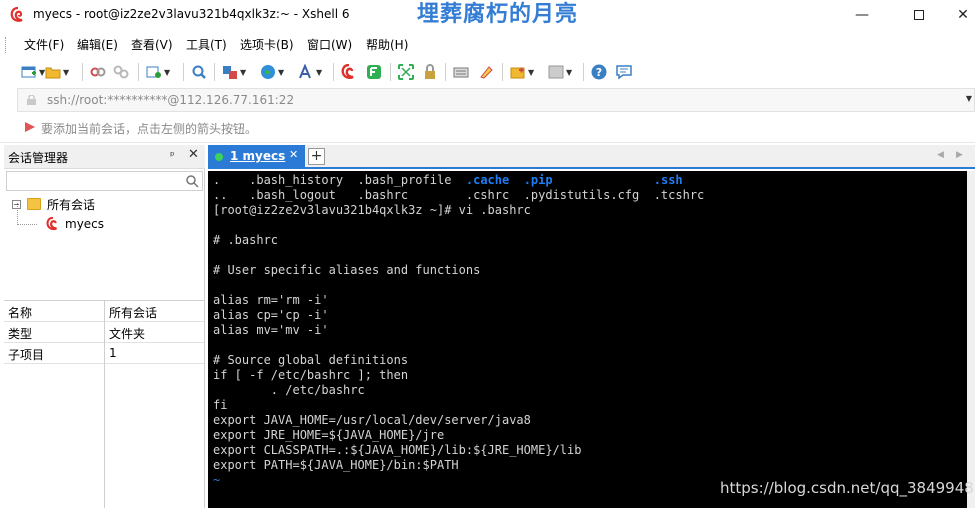  Describe the element at coordinates (406, 72) in the screenshot. I see `fullscreen-button` at that location.